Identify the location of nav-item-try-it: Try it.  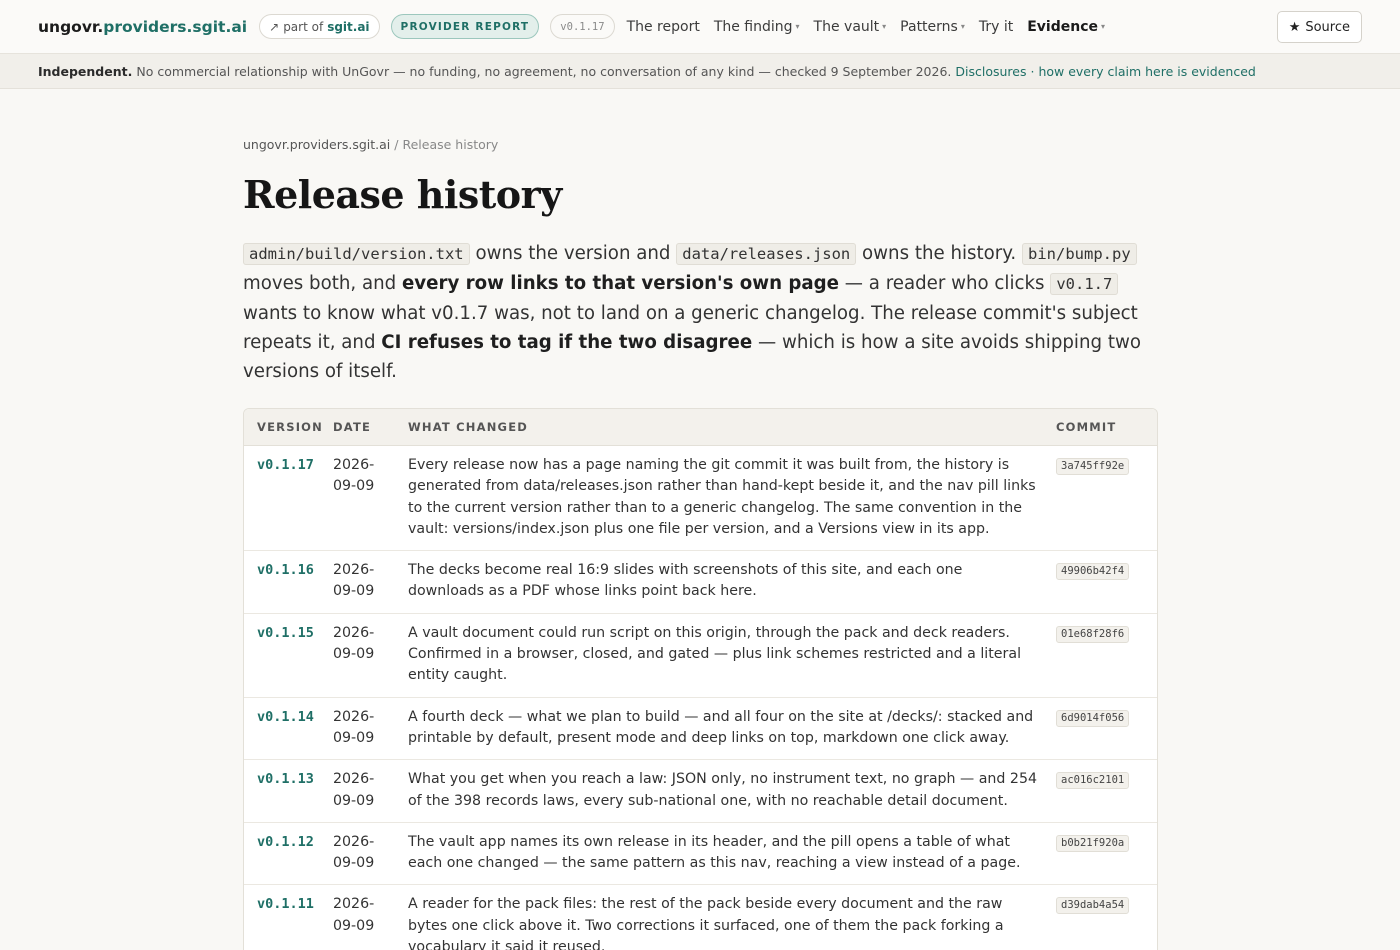
(996, 27).